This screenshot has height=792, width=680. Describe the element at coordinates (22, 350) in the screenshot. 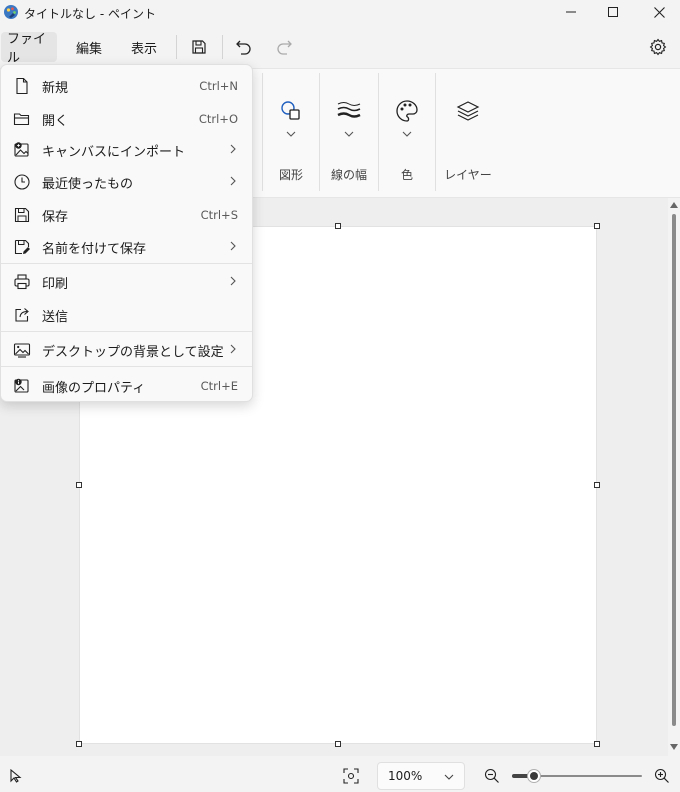

I see `desktop-background-icon` at that location.